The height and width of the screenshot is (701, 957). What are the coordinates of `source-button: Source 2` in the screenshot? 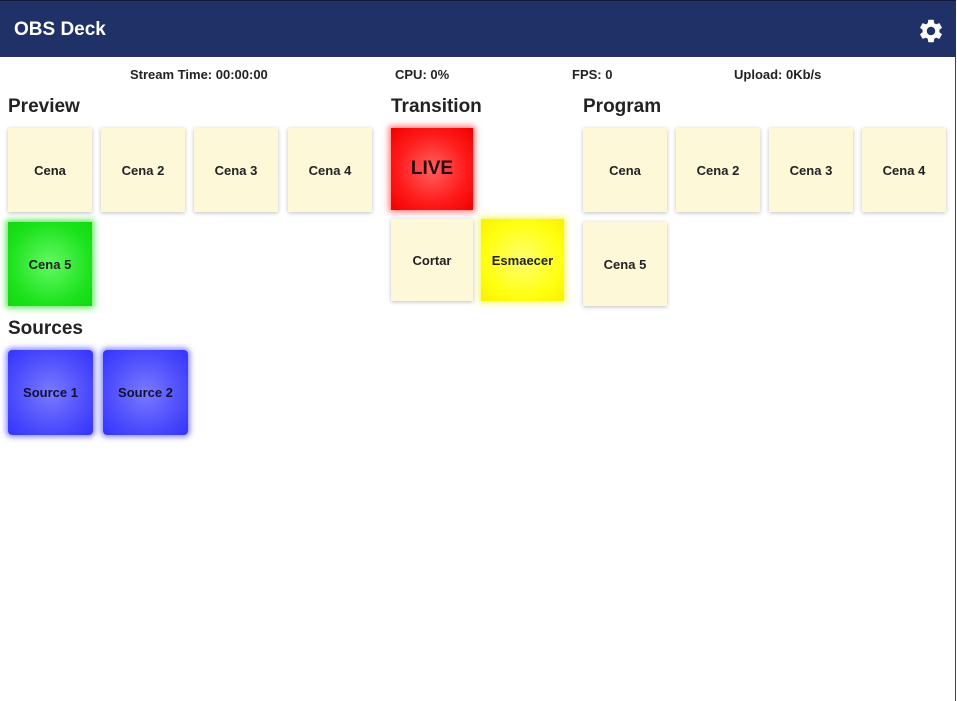 It's located at (145, 392).